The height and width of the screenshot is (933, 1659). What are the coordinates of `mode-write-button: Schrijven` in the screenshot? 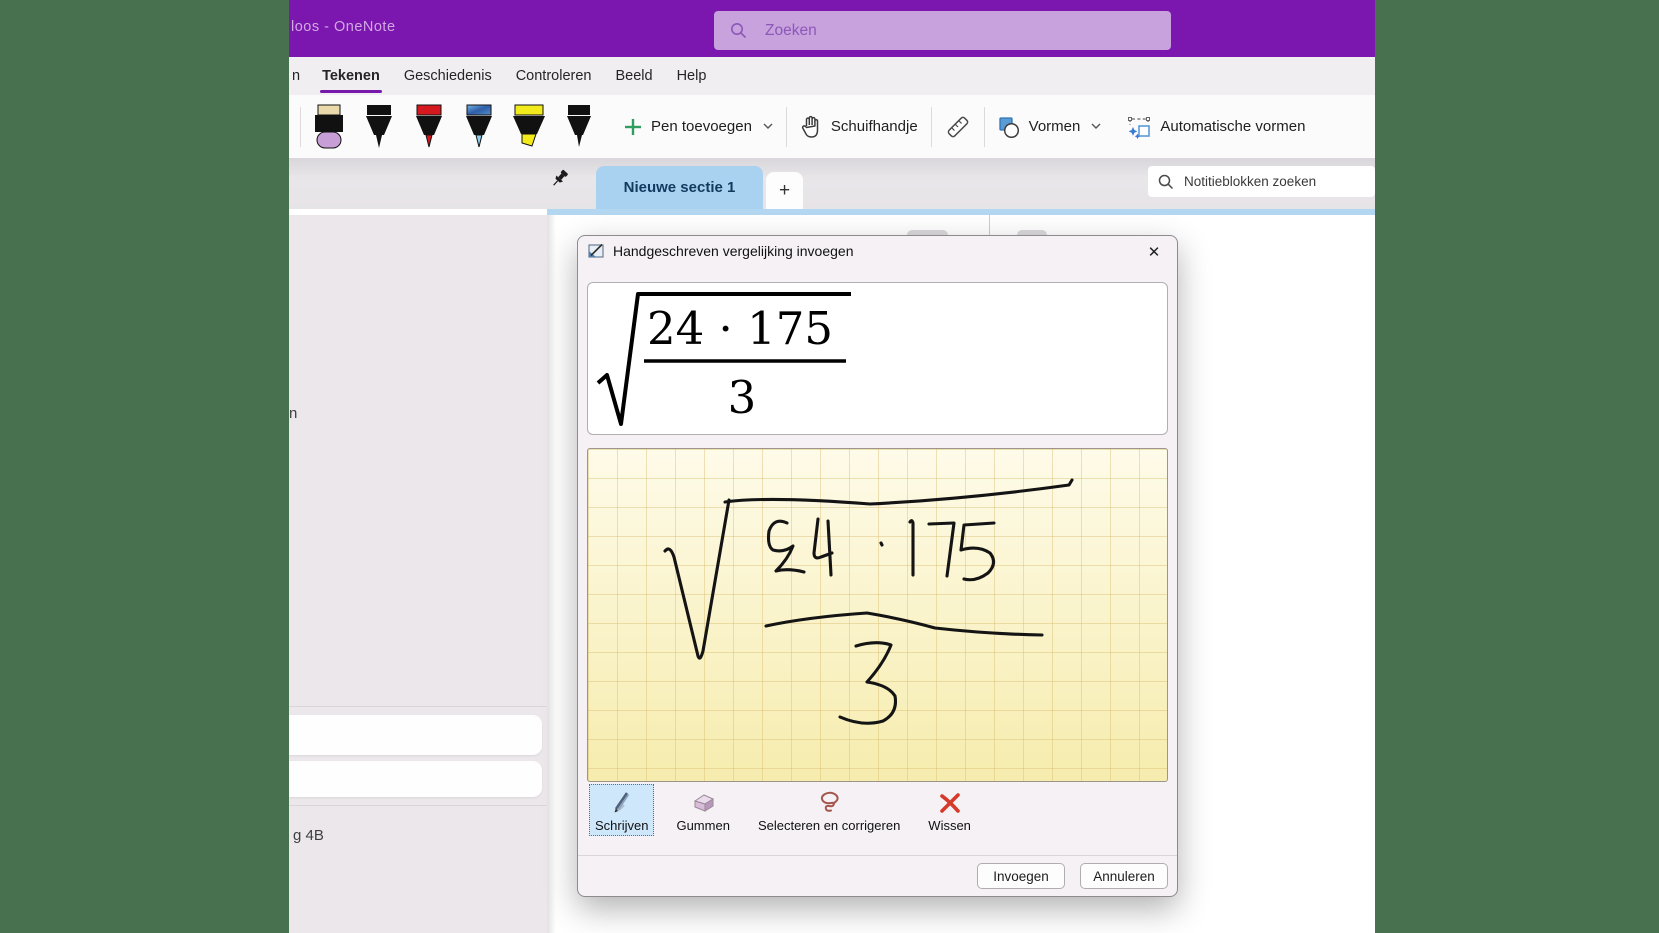 It's located at (622, 810).